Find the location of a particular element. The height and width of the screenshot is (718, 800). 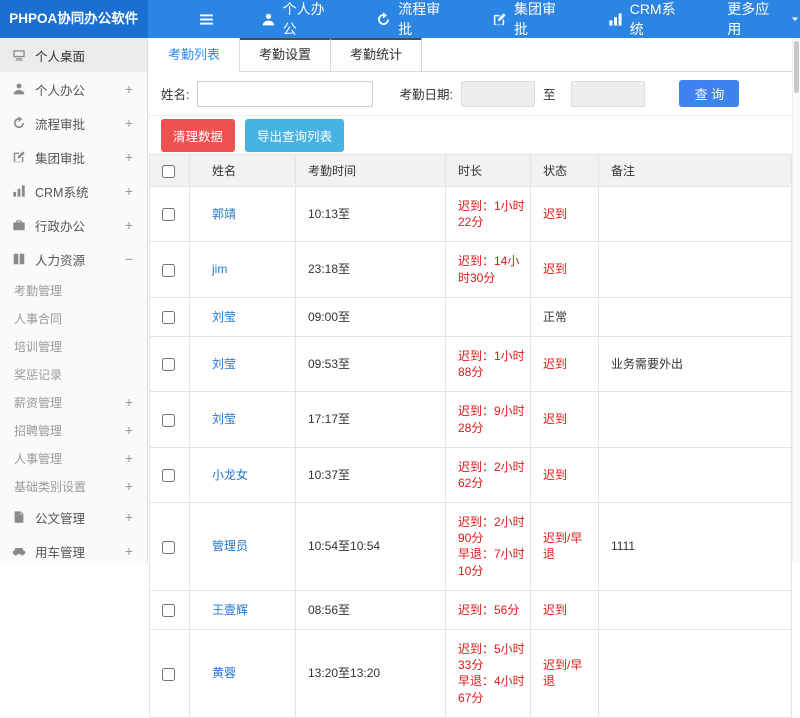

tab-attendance-settings: 考勤设置 is located at coordinates (285, 55).